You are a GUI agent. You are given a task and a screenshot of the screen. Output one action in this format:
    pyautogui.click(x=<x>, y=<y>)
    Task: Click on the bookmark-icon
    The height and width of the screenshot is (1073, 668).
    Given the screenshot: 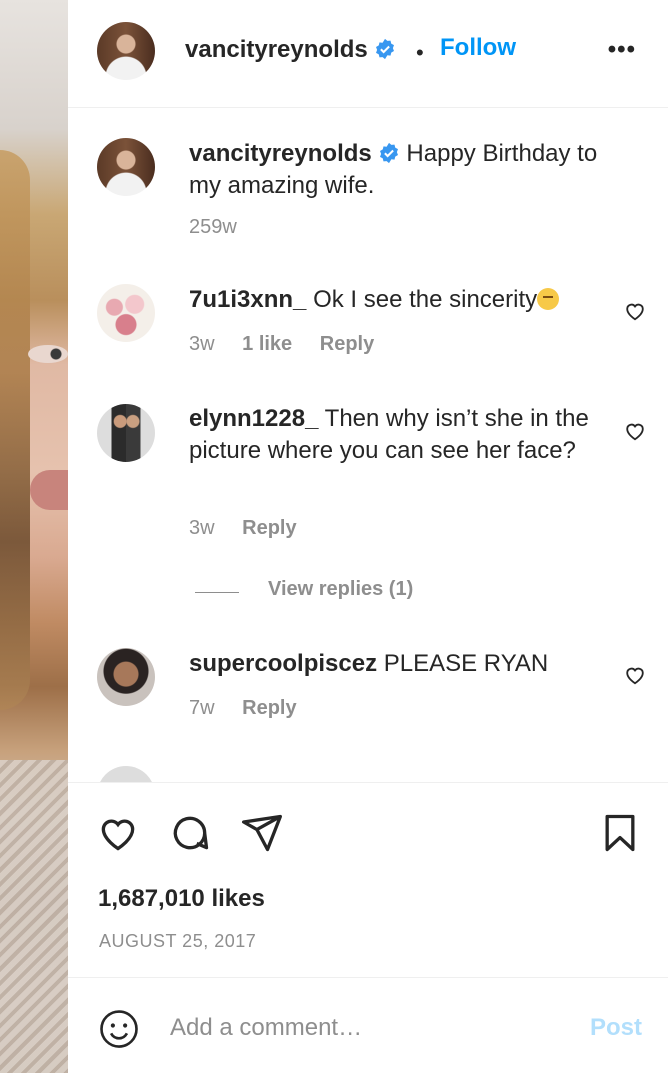 What is the action you would take?
    pyautogui.click(x=620, y=833)
    